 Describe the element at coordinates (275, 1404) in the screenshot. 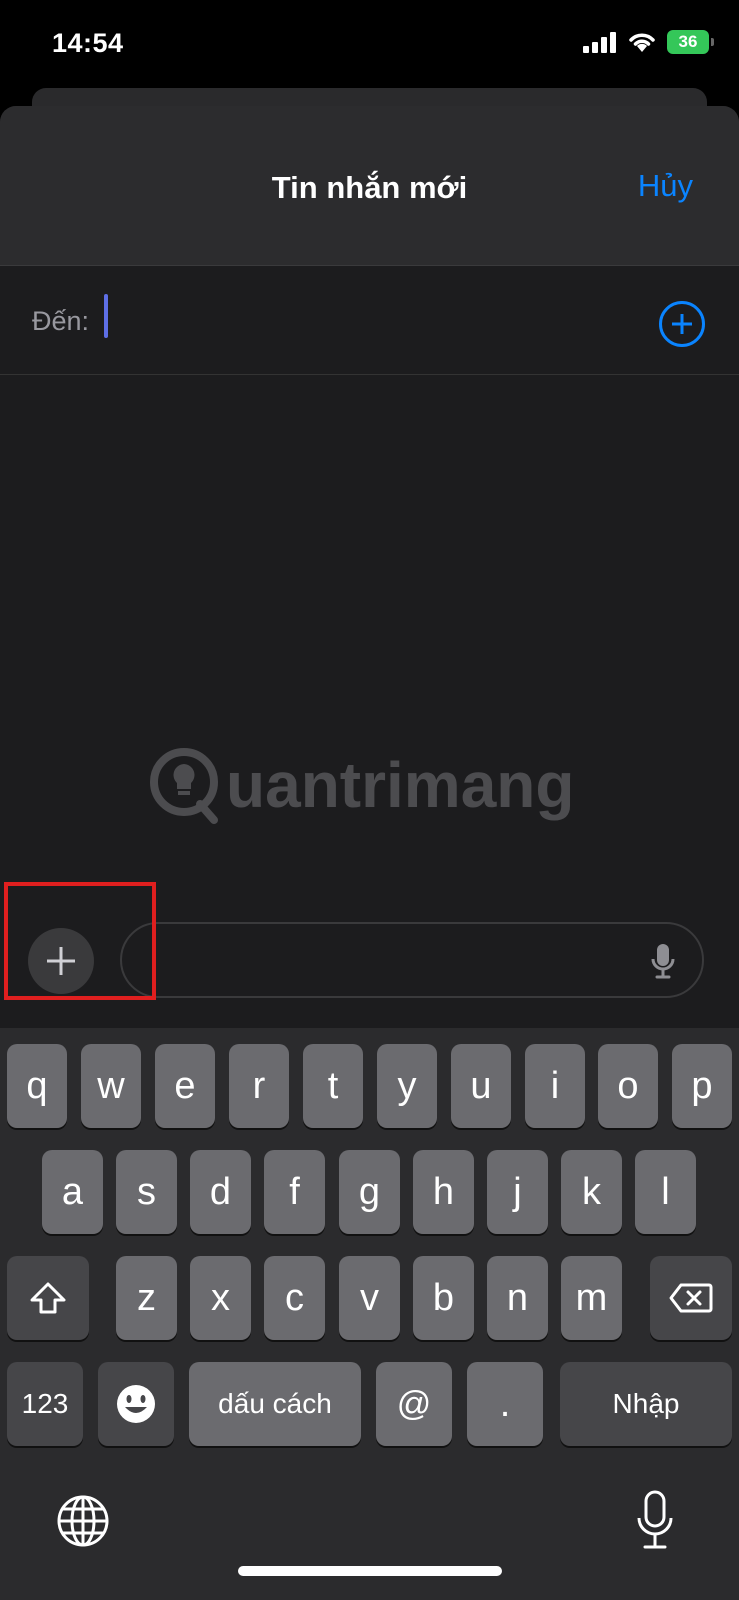

I see `space-key: dấu cách` at that location.